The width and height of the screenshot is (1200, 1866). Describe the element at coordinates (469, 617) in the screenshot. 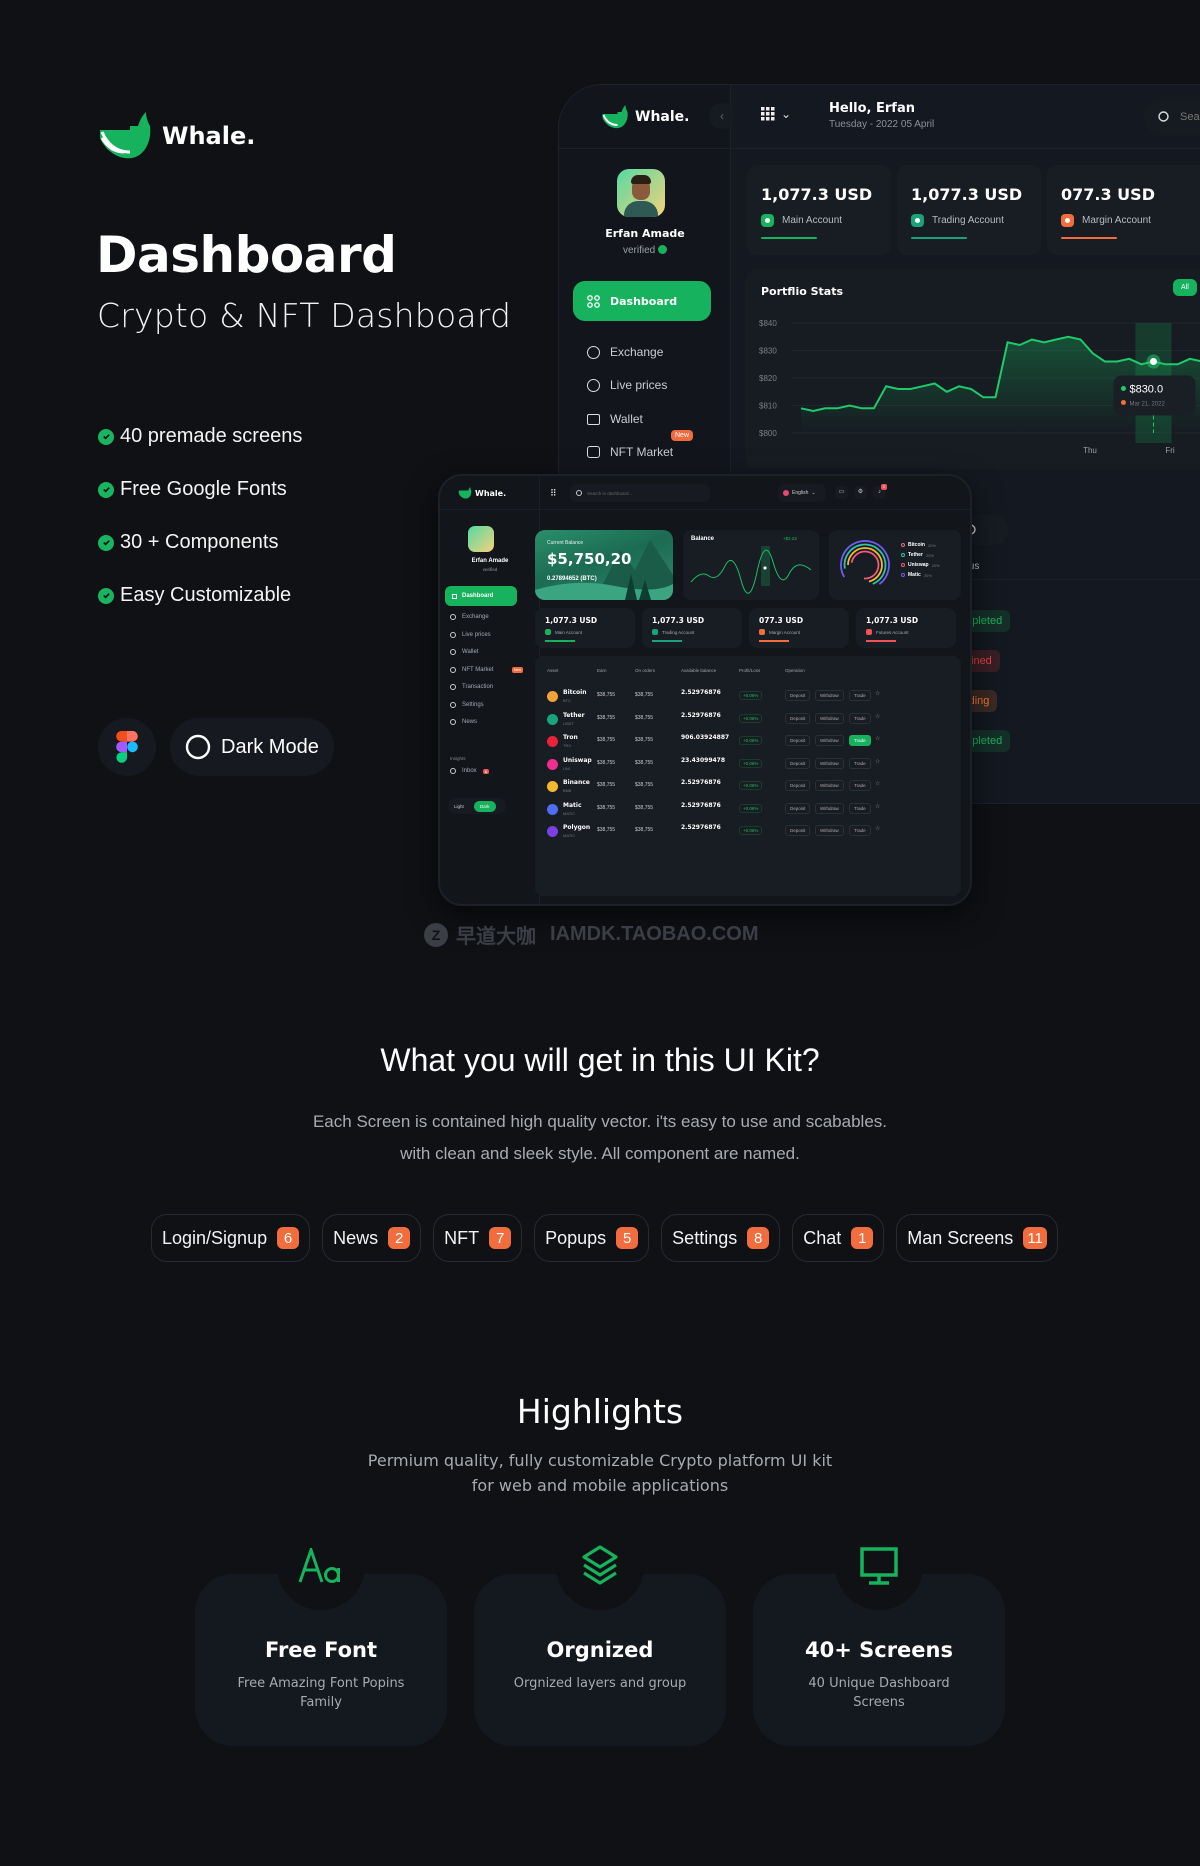

I see `sidebar-item: Exchange` at that location.